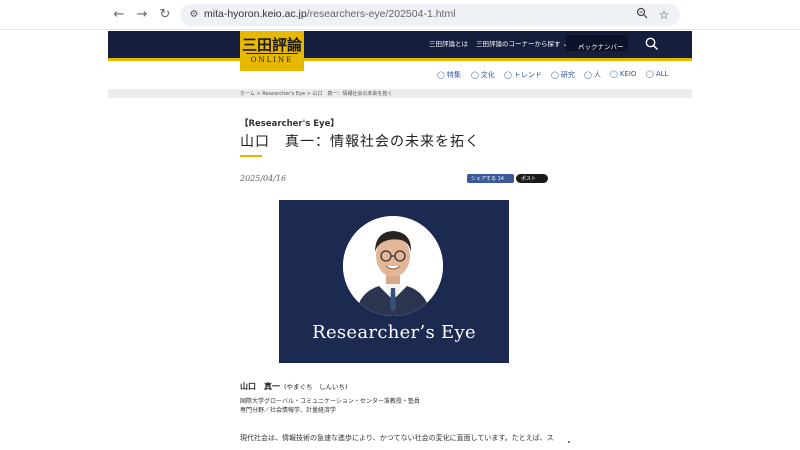 Image resolution: width=800 pixels, height=450 pixels. I want to click on category-keio: ◯ KEIO, so click(623, 74).